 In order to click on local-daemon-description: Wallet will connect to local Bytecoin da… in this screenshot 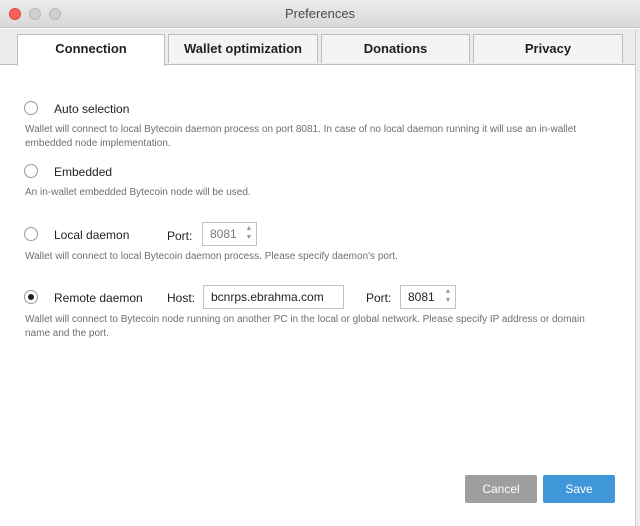, I will do `click(211, 256)`.